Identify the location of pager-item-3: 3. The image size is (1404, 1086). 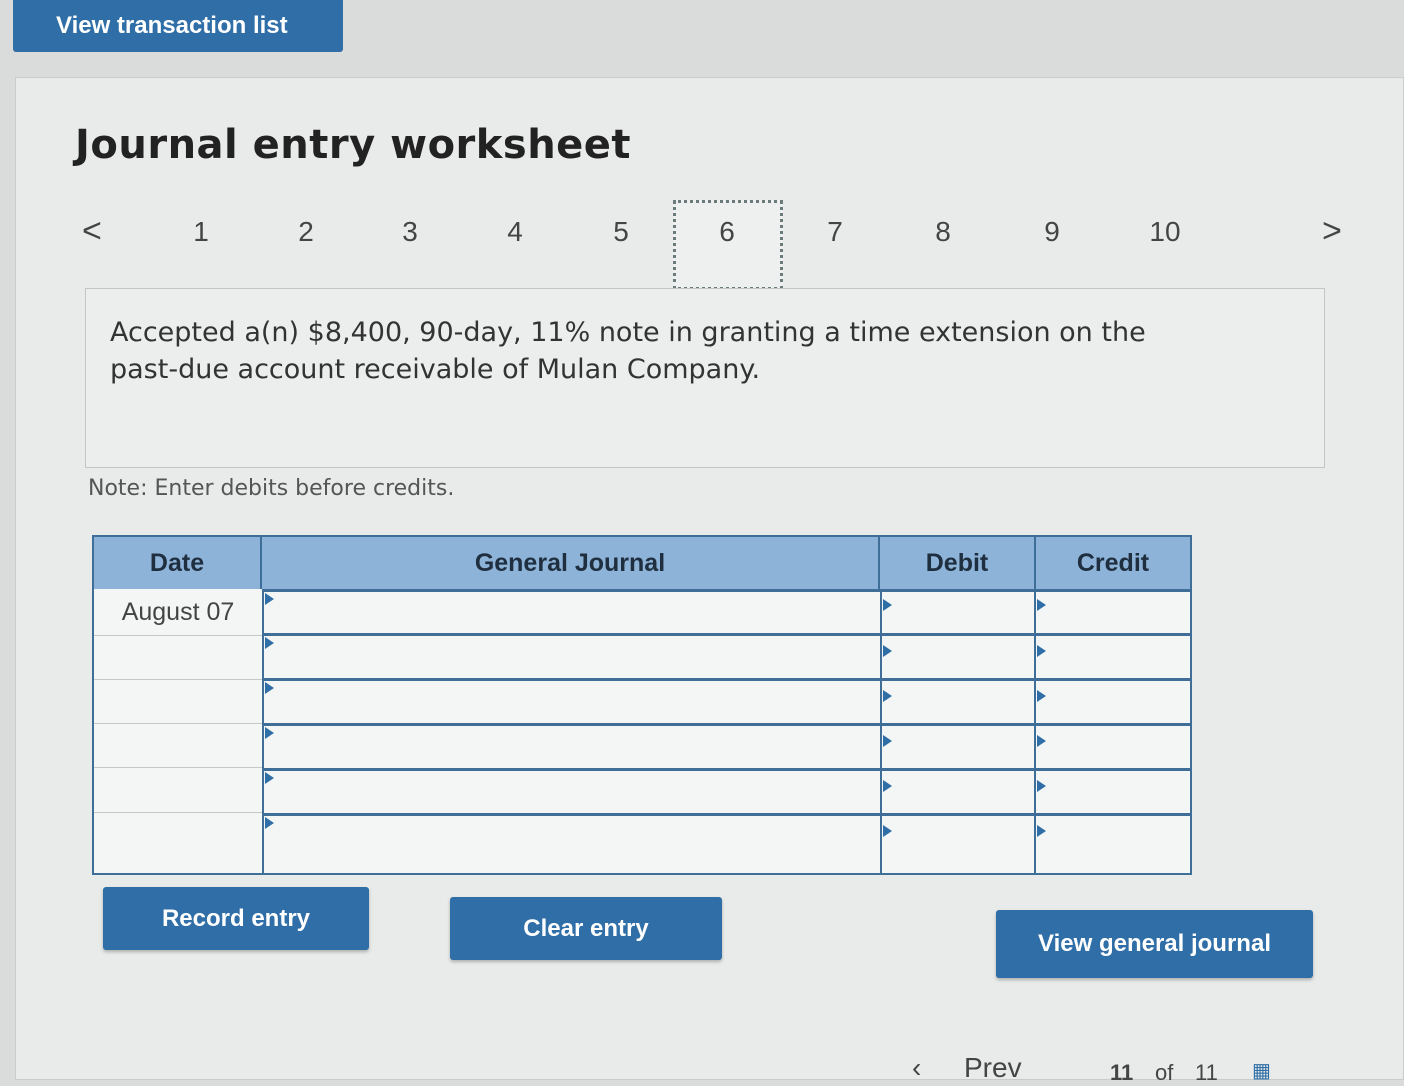
(410, 232).